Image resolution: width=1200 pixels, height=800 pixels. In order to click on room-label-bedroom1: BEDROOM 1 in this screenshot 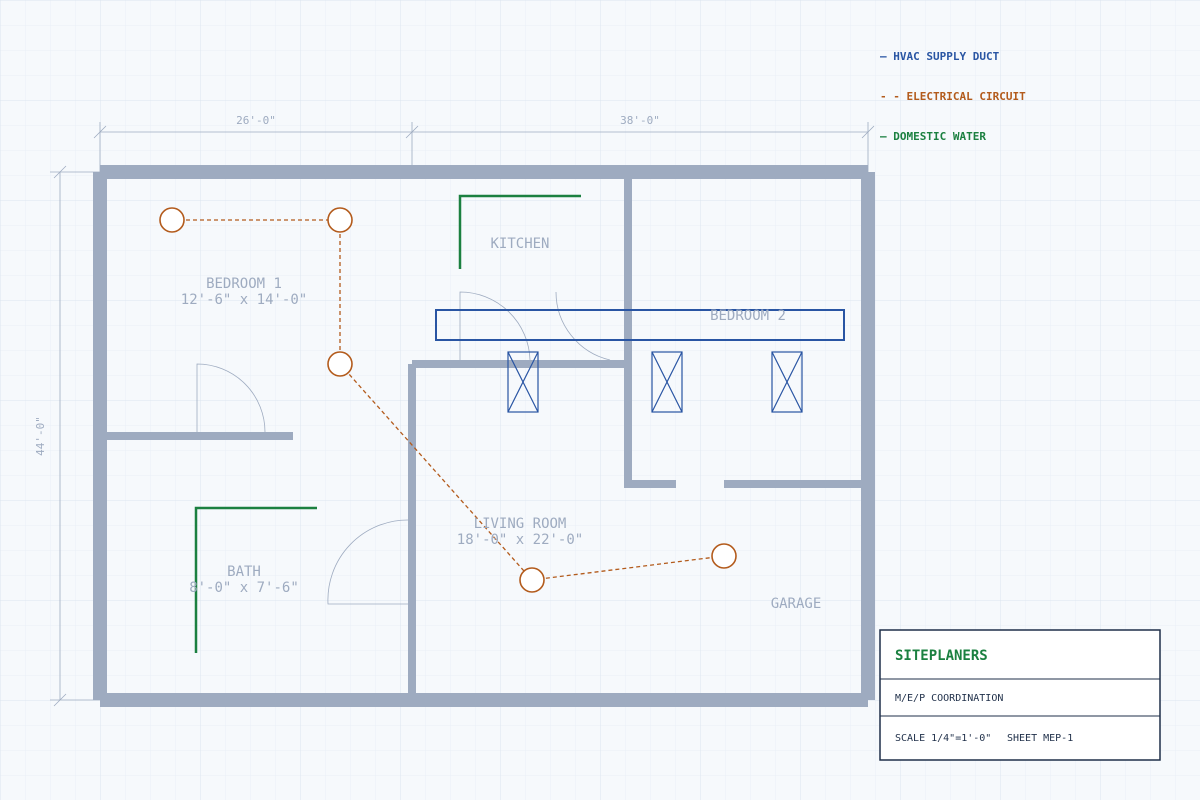, I will do `click(244, 284)`.